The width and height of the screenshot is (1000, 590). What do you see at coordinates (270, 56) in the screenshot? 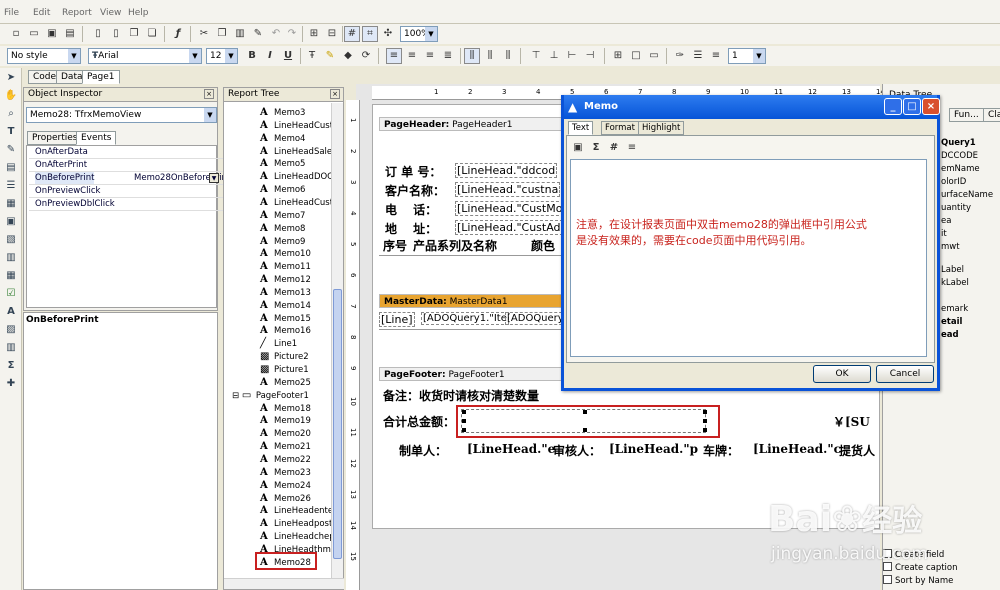
I see `italic-button: I` at bounding box center [270, 56].